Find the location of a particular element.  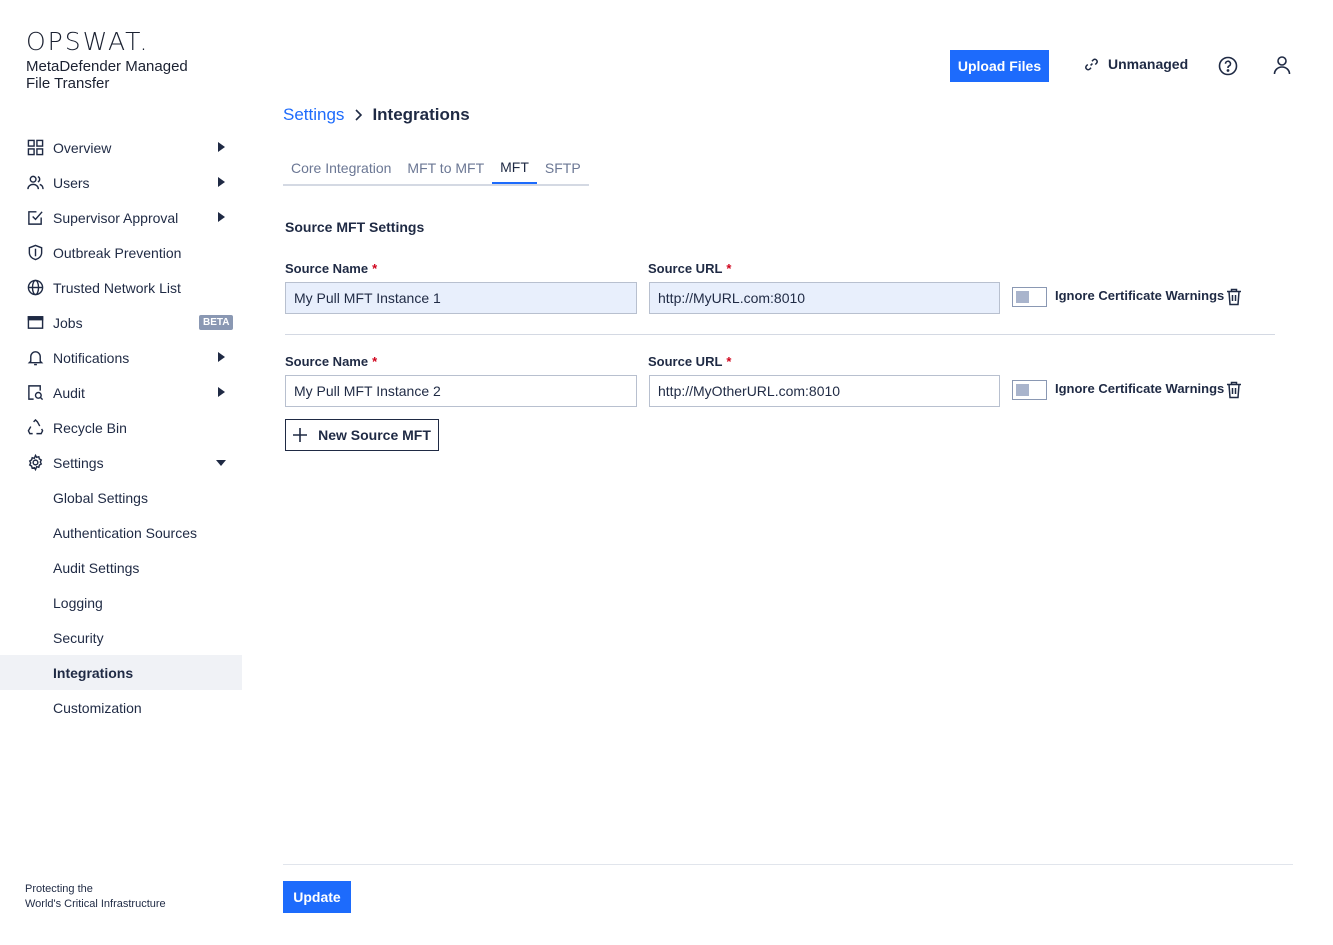

sidebar-item-overview: Overview is located at coordinates (121, 147).